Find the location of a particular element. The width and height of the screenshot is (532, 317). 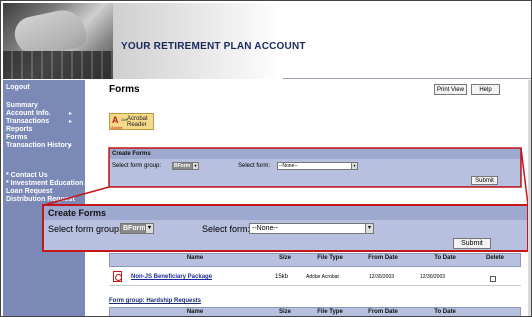

form-group-value-zoom: BForm is located at coordinates (134, 228).